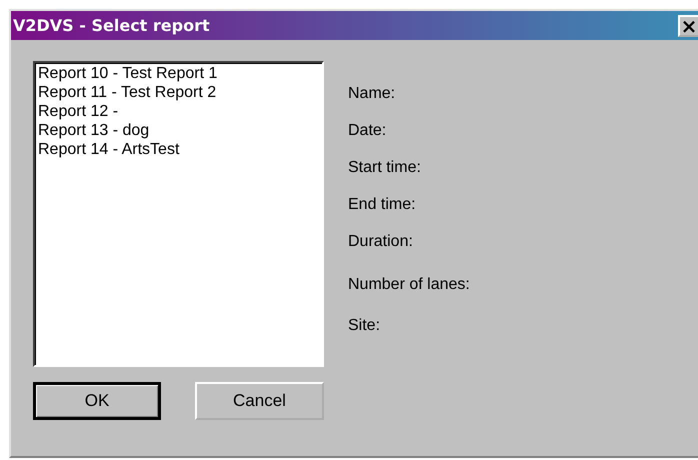  What do you see at coordinates (381, 242) in the screenshot?
I see `field-label: Duration:` at bounding box center [381, 242].